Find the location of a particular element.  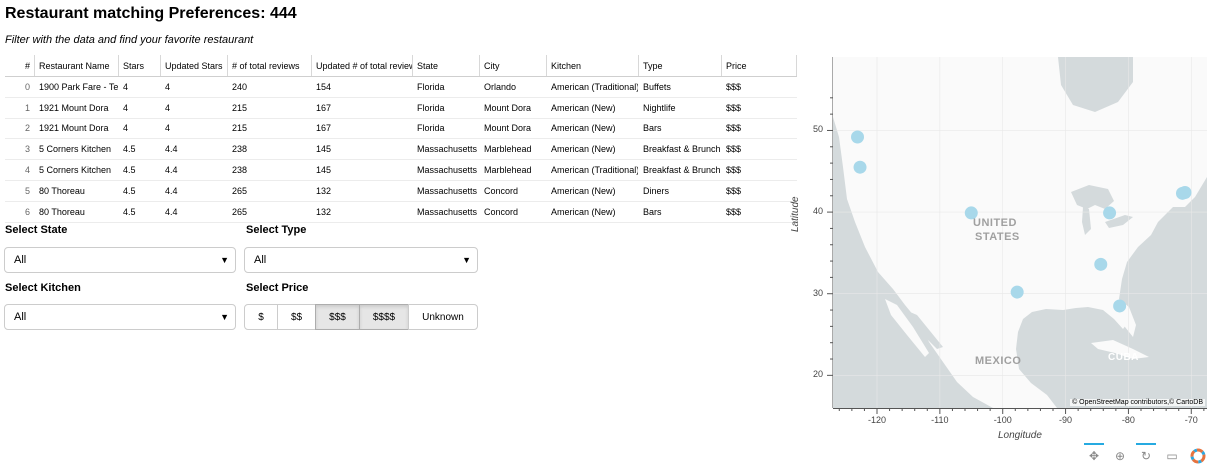

table-cell: 1900 Park Fare - Te is located at coordinates (77, 87).